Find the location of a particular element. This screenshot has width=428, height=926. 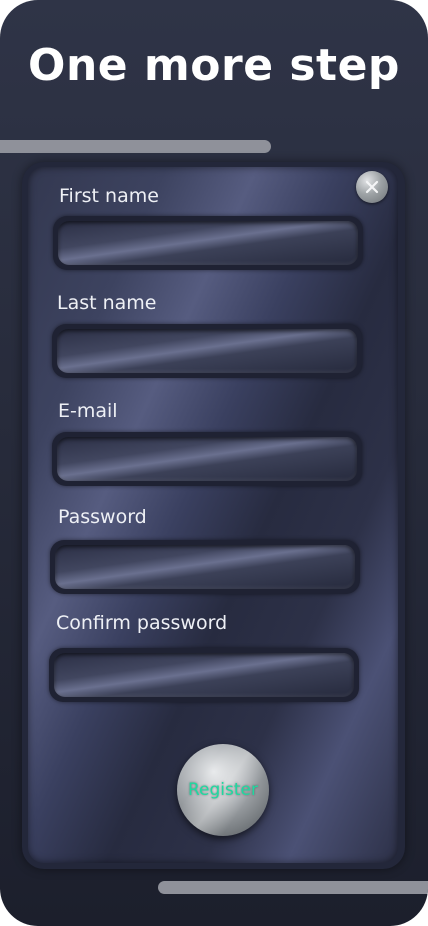

last-name-input is located at coordinates (207, 351).